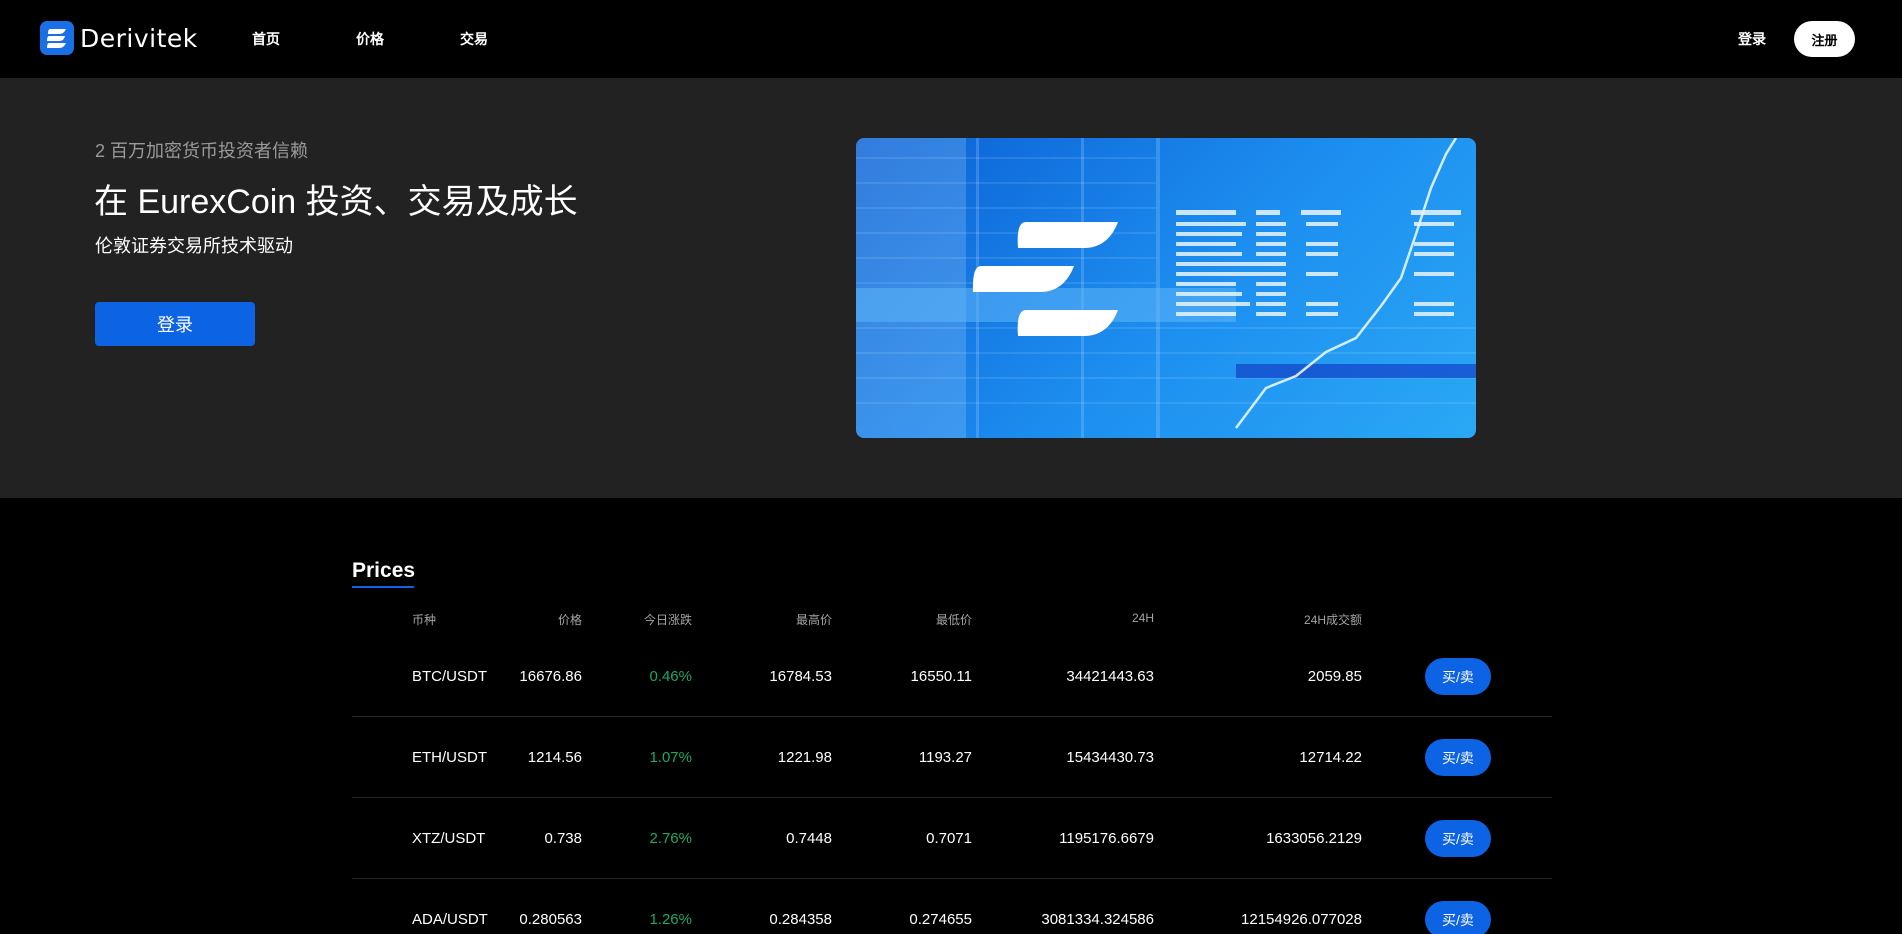  What do you see at coordinates (813, 620) in the screenshot?
I see `column-header-high: 最高价` at bounding box center [813, 620].